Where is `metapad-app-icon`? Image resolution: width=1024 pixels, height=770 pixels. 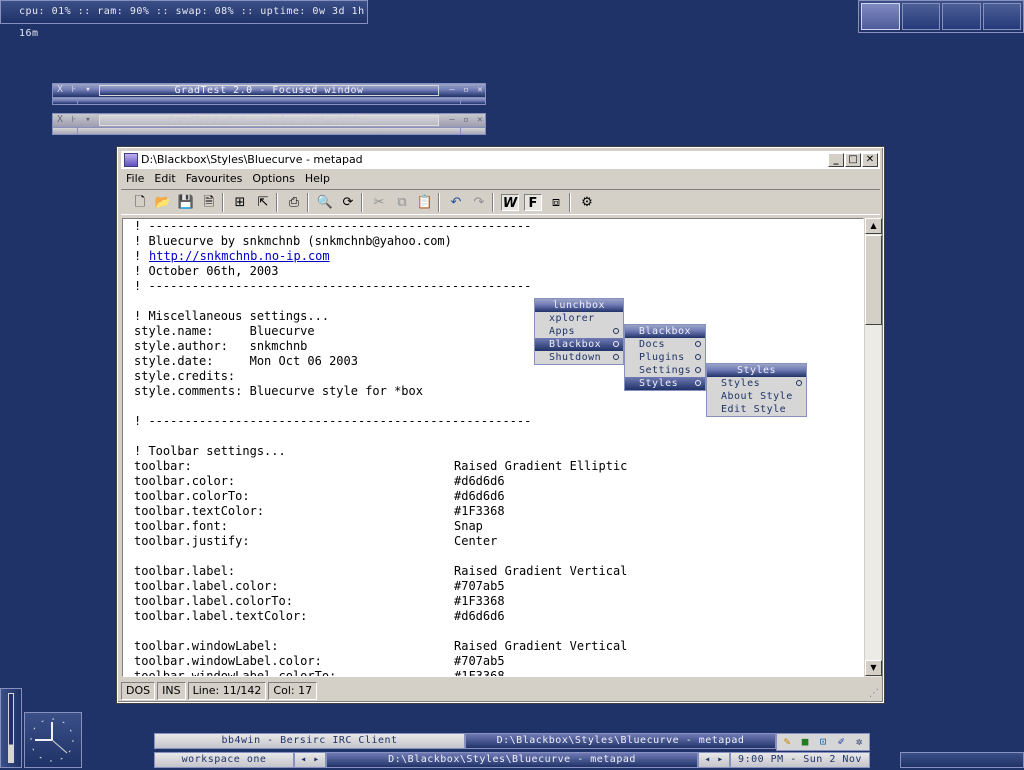
metapad-app-icon is located at coordinates (131, 160).